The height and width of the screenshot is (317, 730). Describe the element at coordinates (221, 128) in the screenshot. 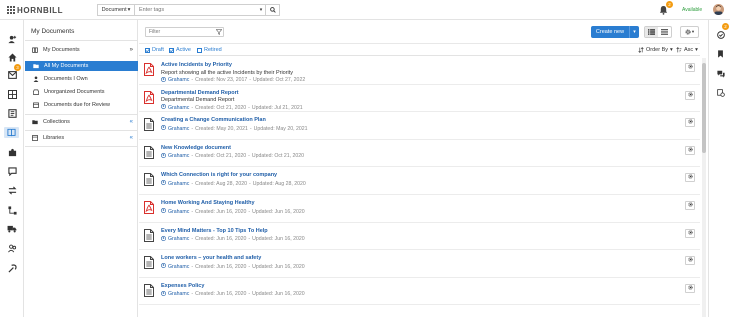

I see `document-created: Created: May 20, 2021` at that location.